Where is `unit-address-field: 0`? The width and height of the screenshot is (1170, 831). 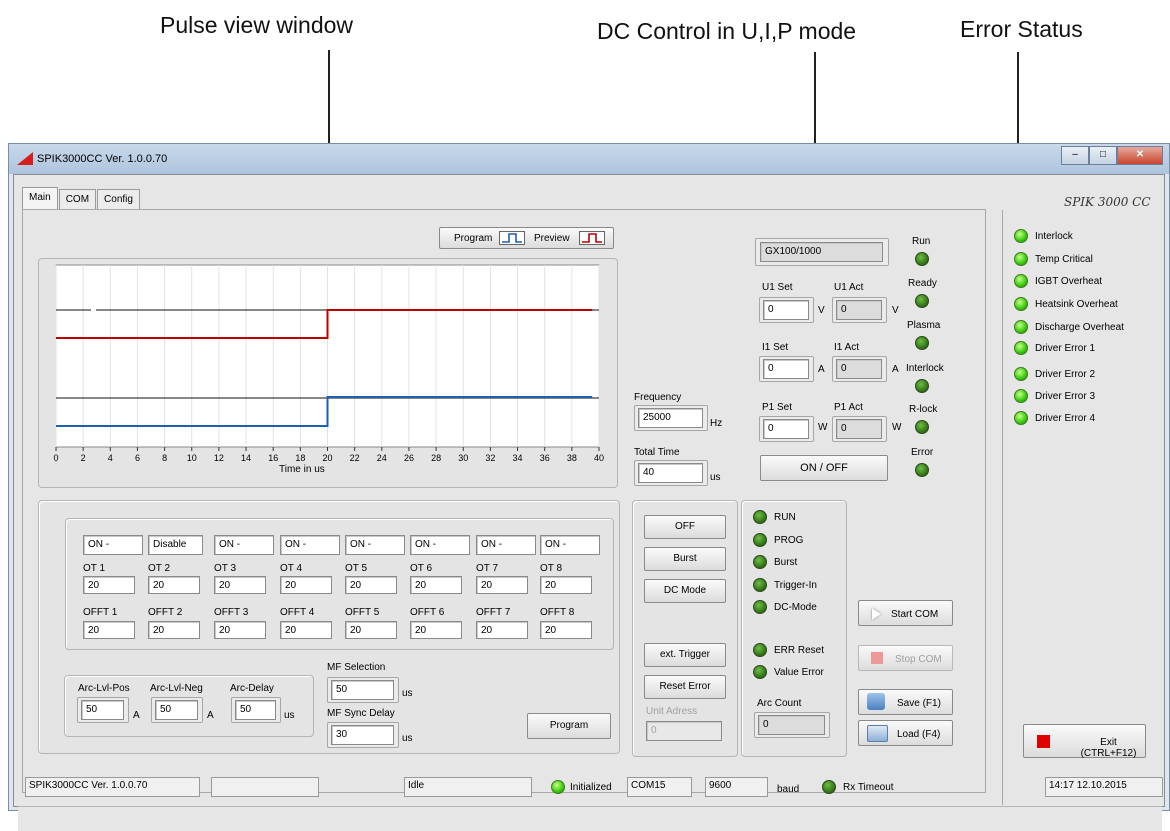 unit-address-field: 0 is located at coordinates (684, 731).